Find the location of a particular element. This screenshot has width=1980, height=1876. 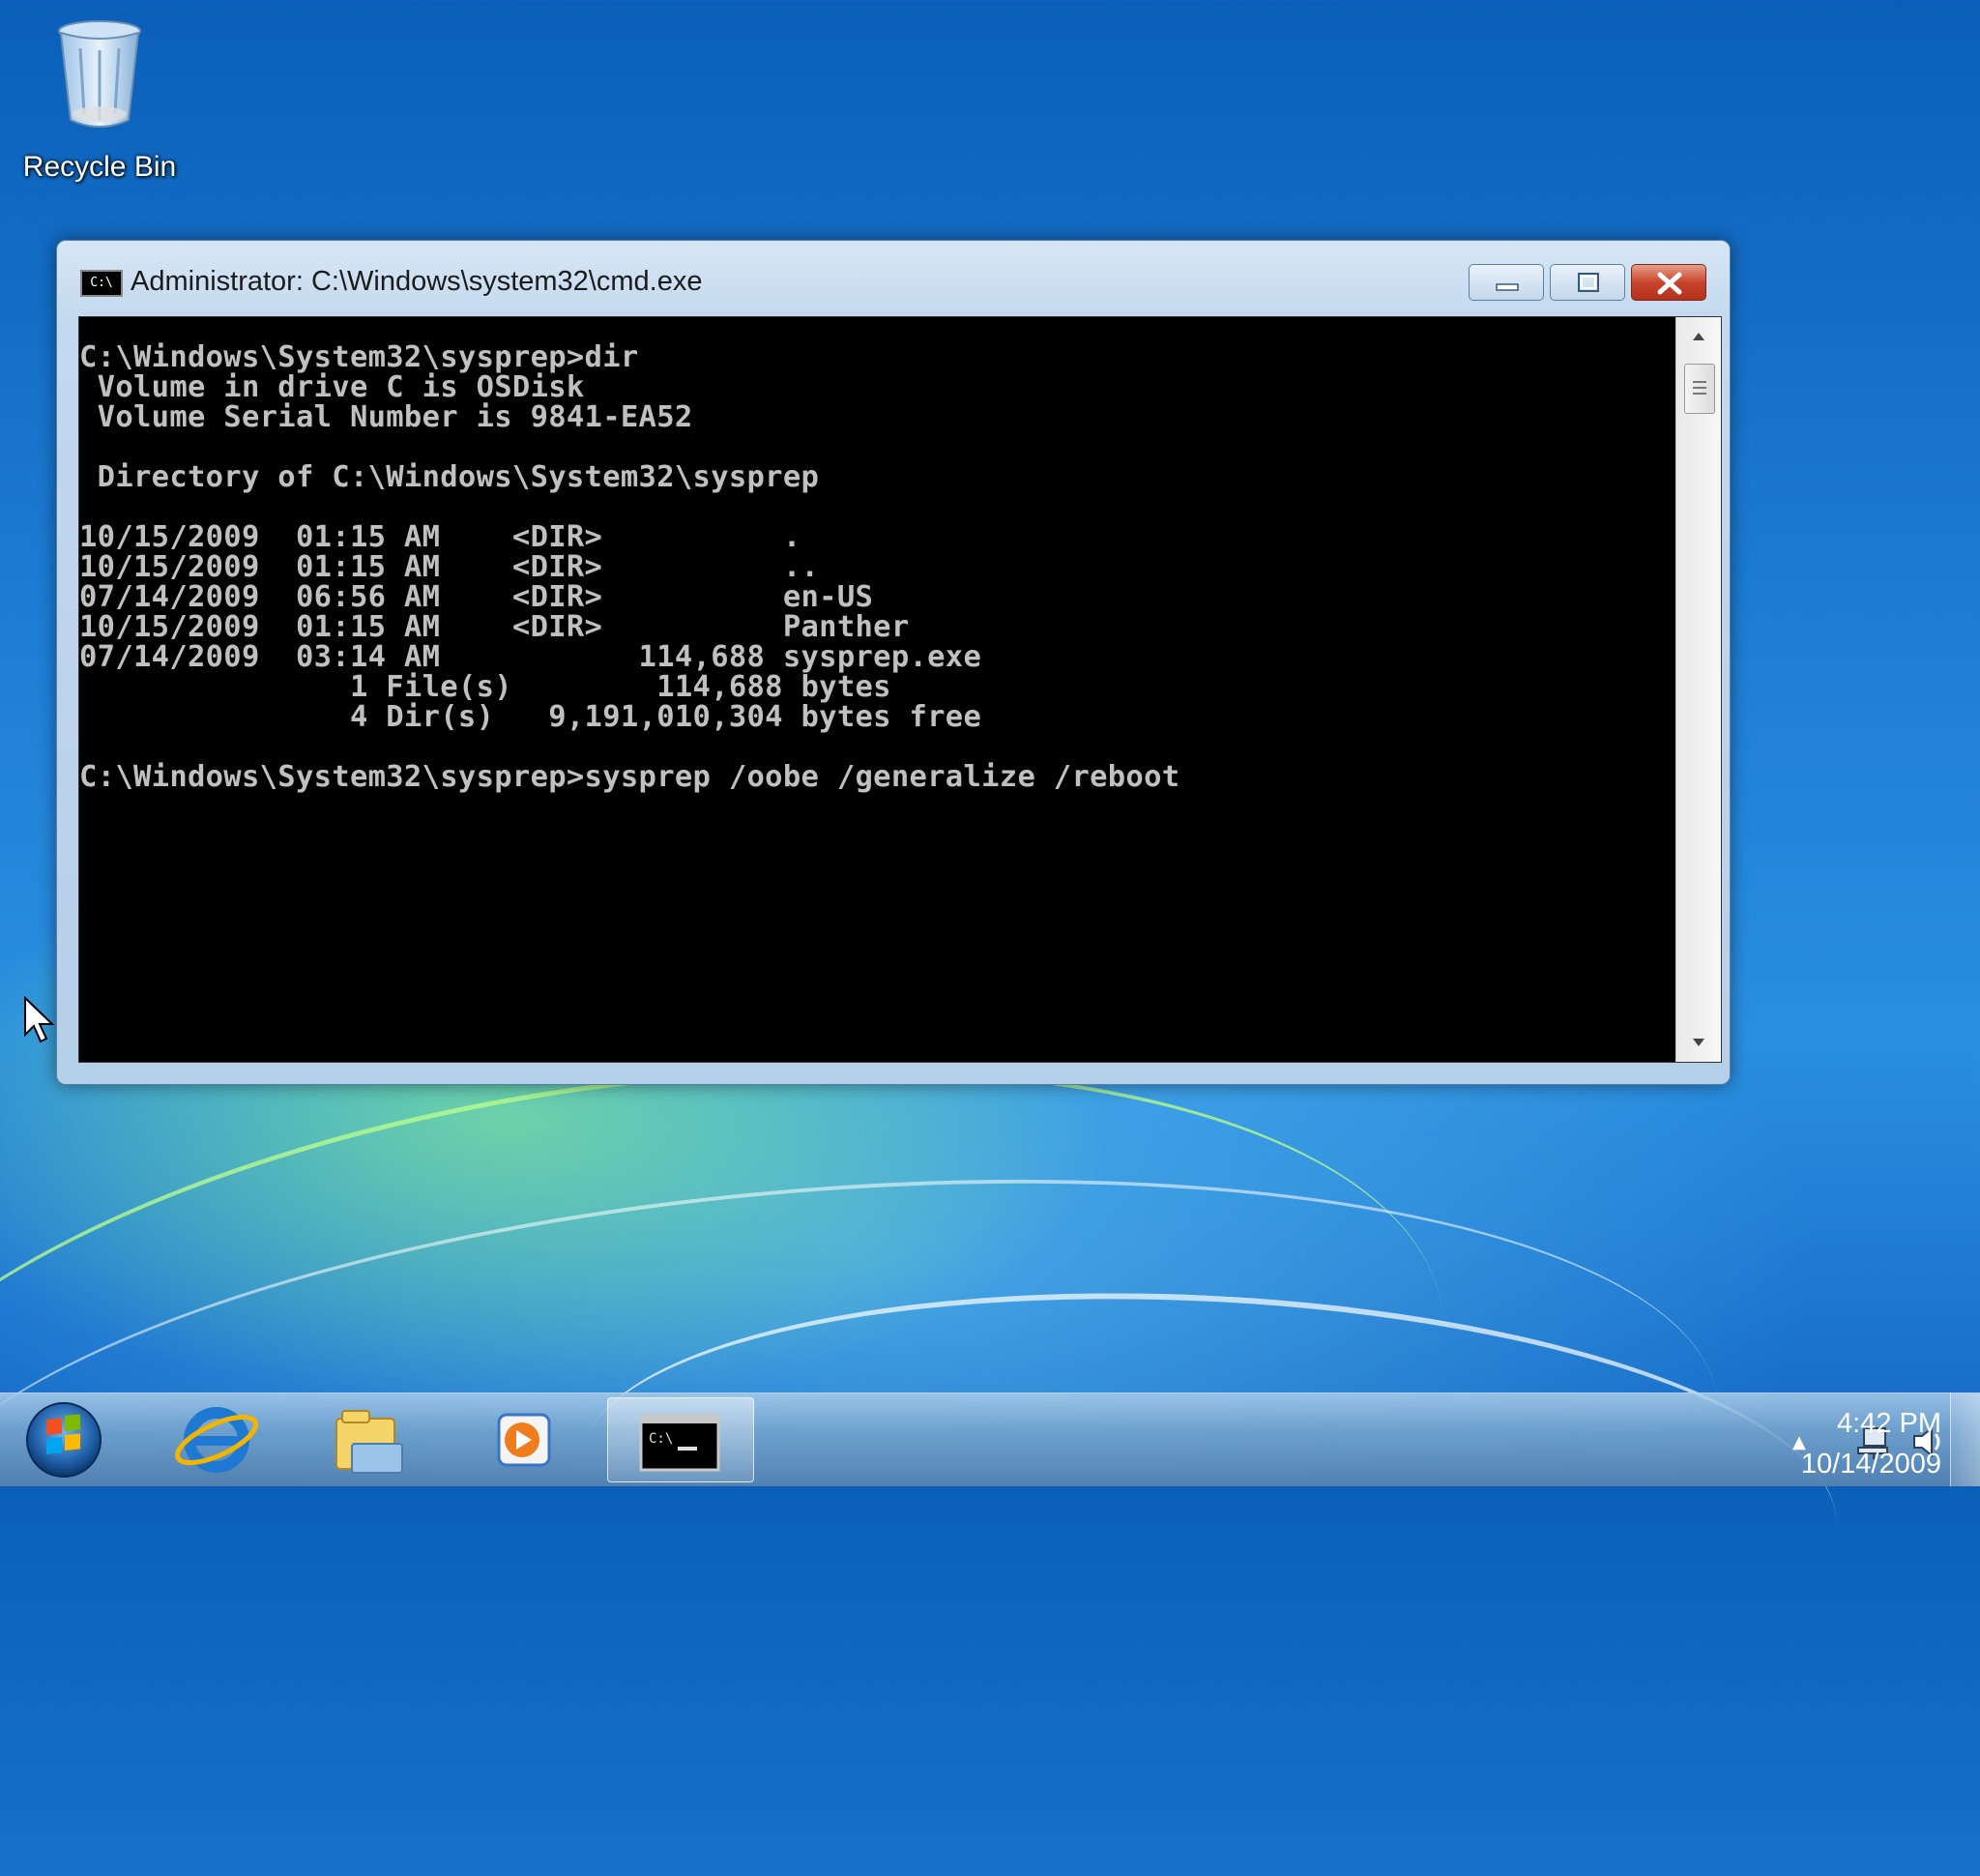

taskbar-internet-explorer is located at coordinates (216, 1439).